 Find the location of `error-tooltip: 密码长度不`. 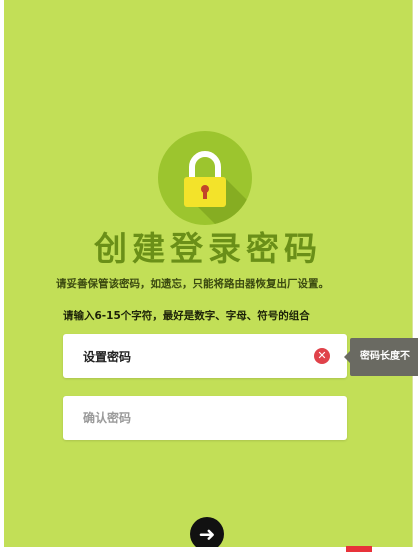

error-tooltip: 密码长度不 is located at coordinates (381, 357).